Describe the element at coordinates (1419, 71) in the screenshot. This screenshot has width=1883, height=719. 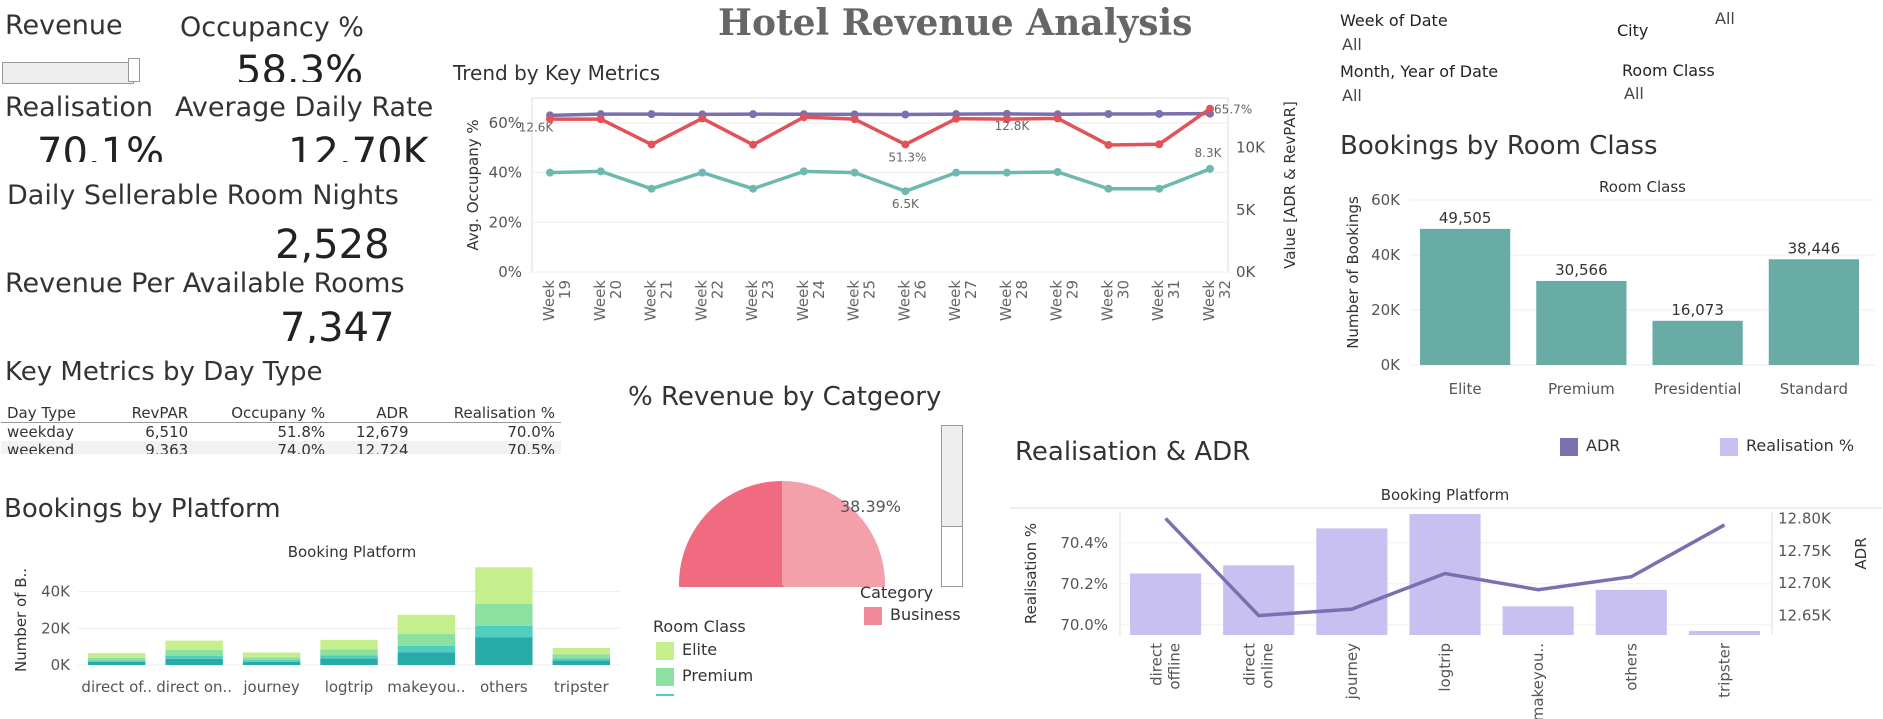
I see `filter-month-label: Month, Year of Date` at that location.